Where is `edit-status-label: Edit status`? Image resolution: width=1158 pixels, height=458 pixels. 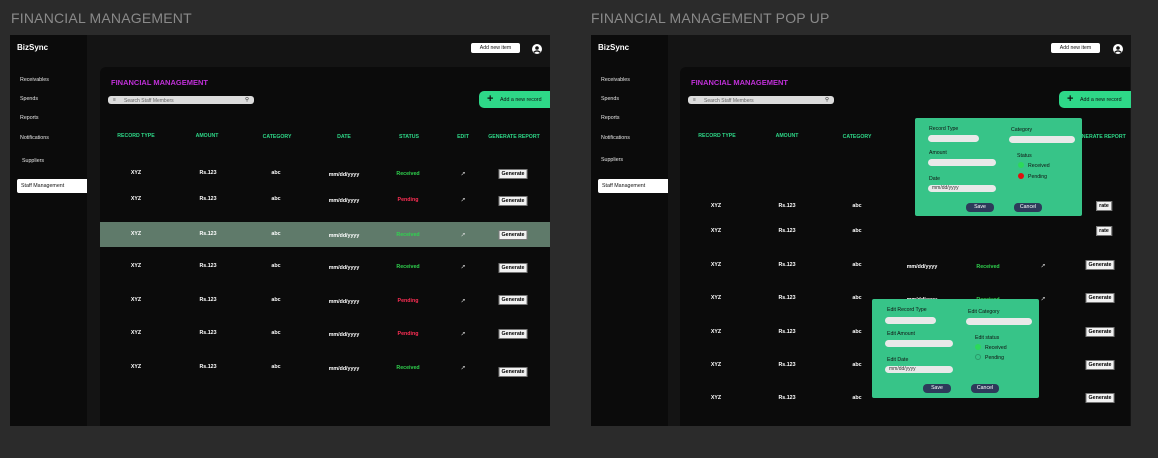
edit-status-label: Edit status is located at coordinates (987, 338).